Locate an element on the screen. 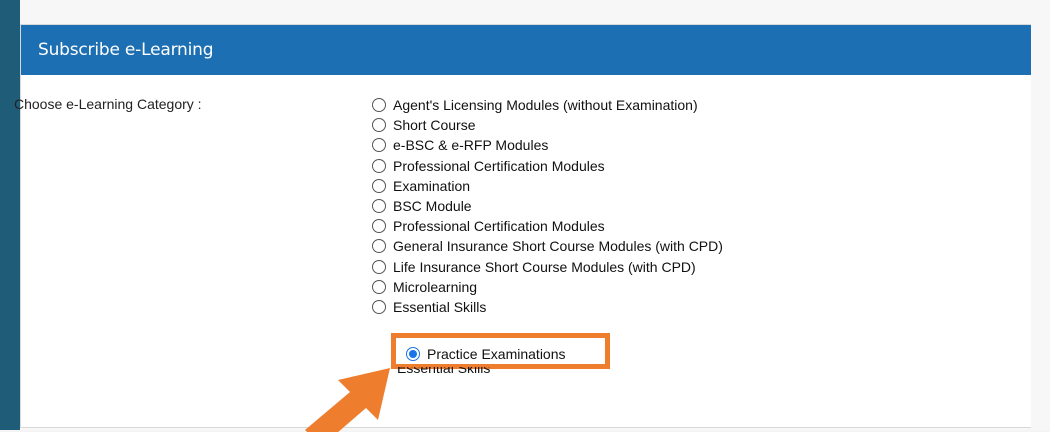 This screenshot has height=432, width=1050. radio-option-selected: Practice Examinations is located at coordinates (486, 354).